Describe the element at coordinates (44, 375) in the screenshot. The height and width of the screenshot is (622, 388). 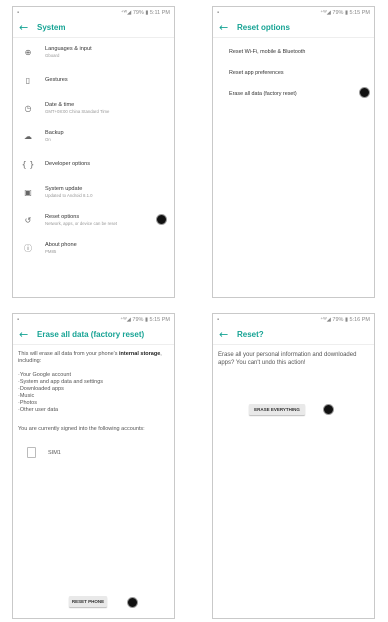
I see `list-item: ·Your Google account` at that location.